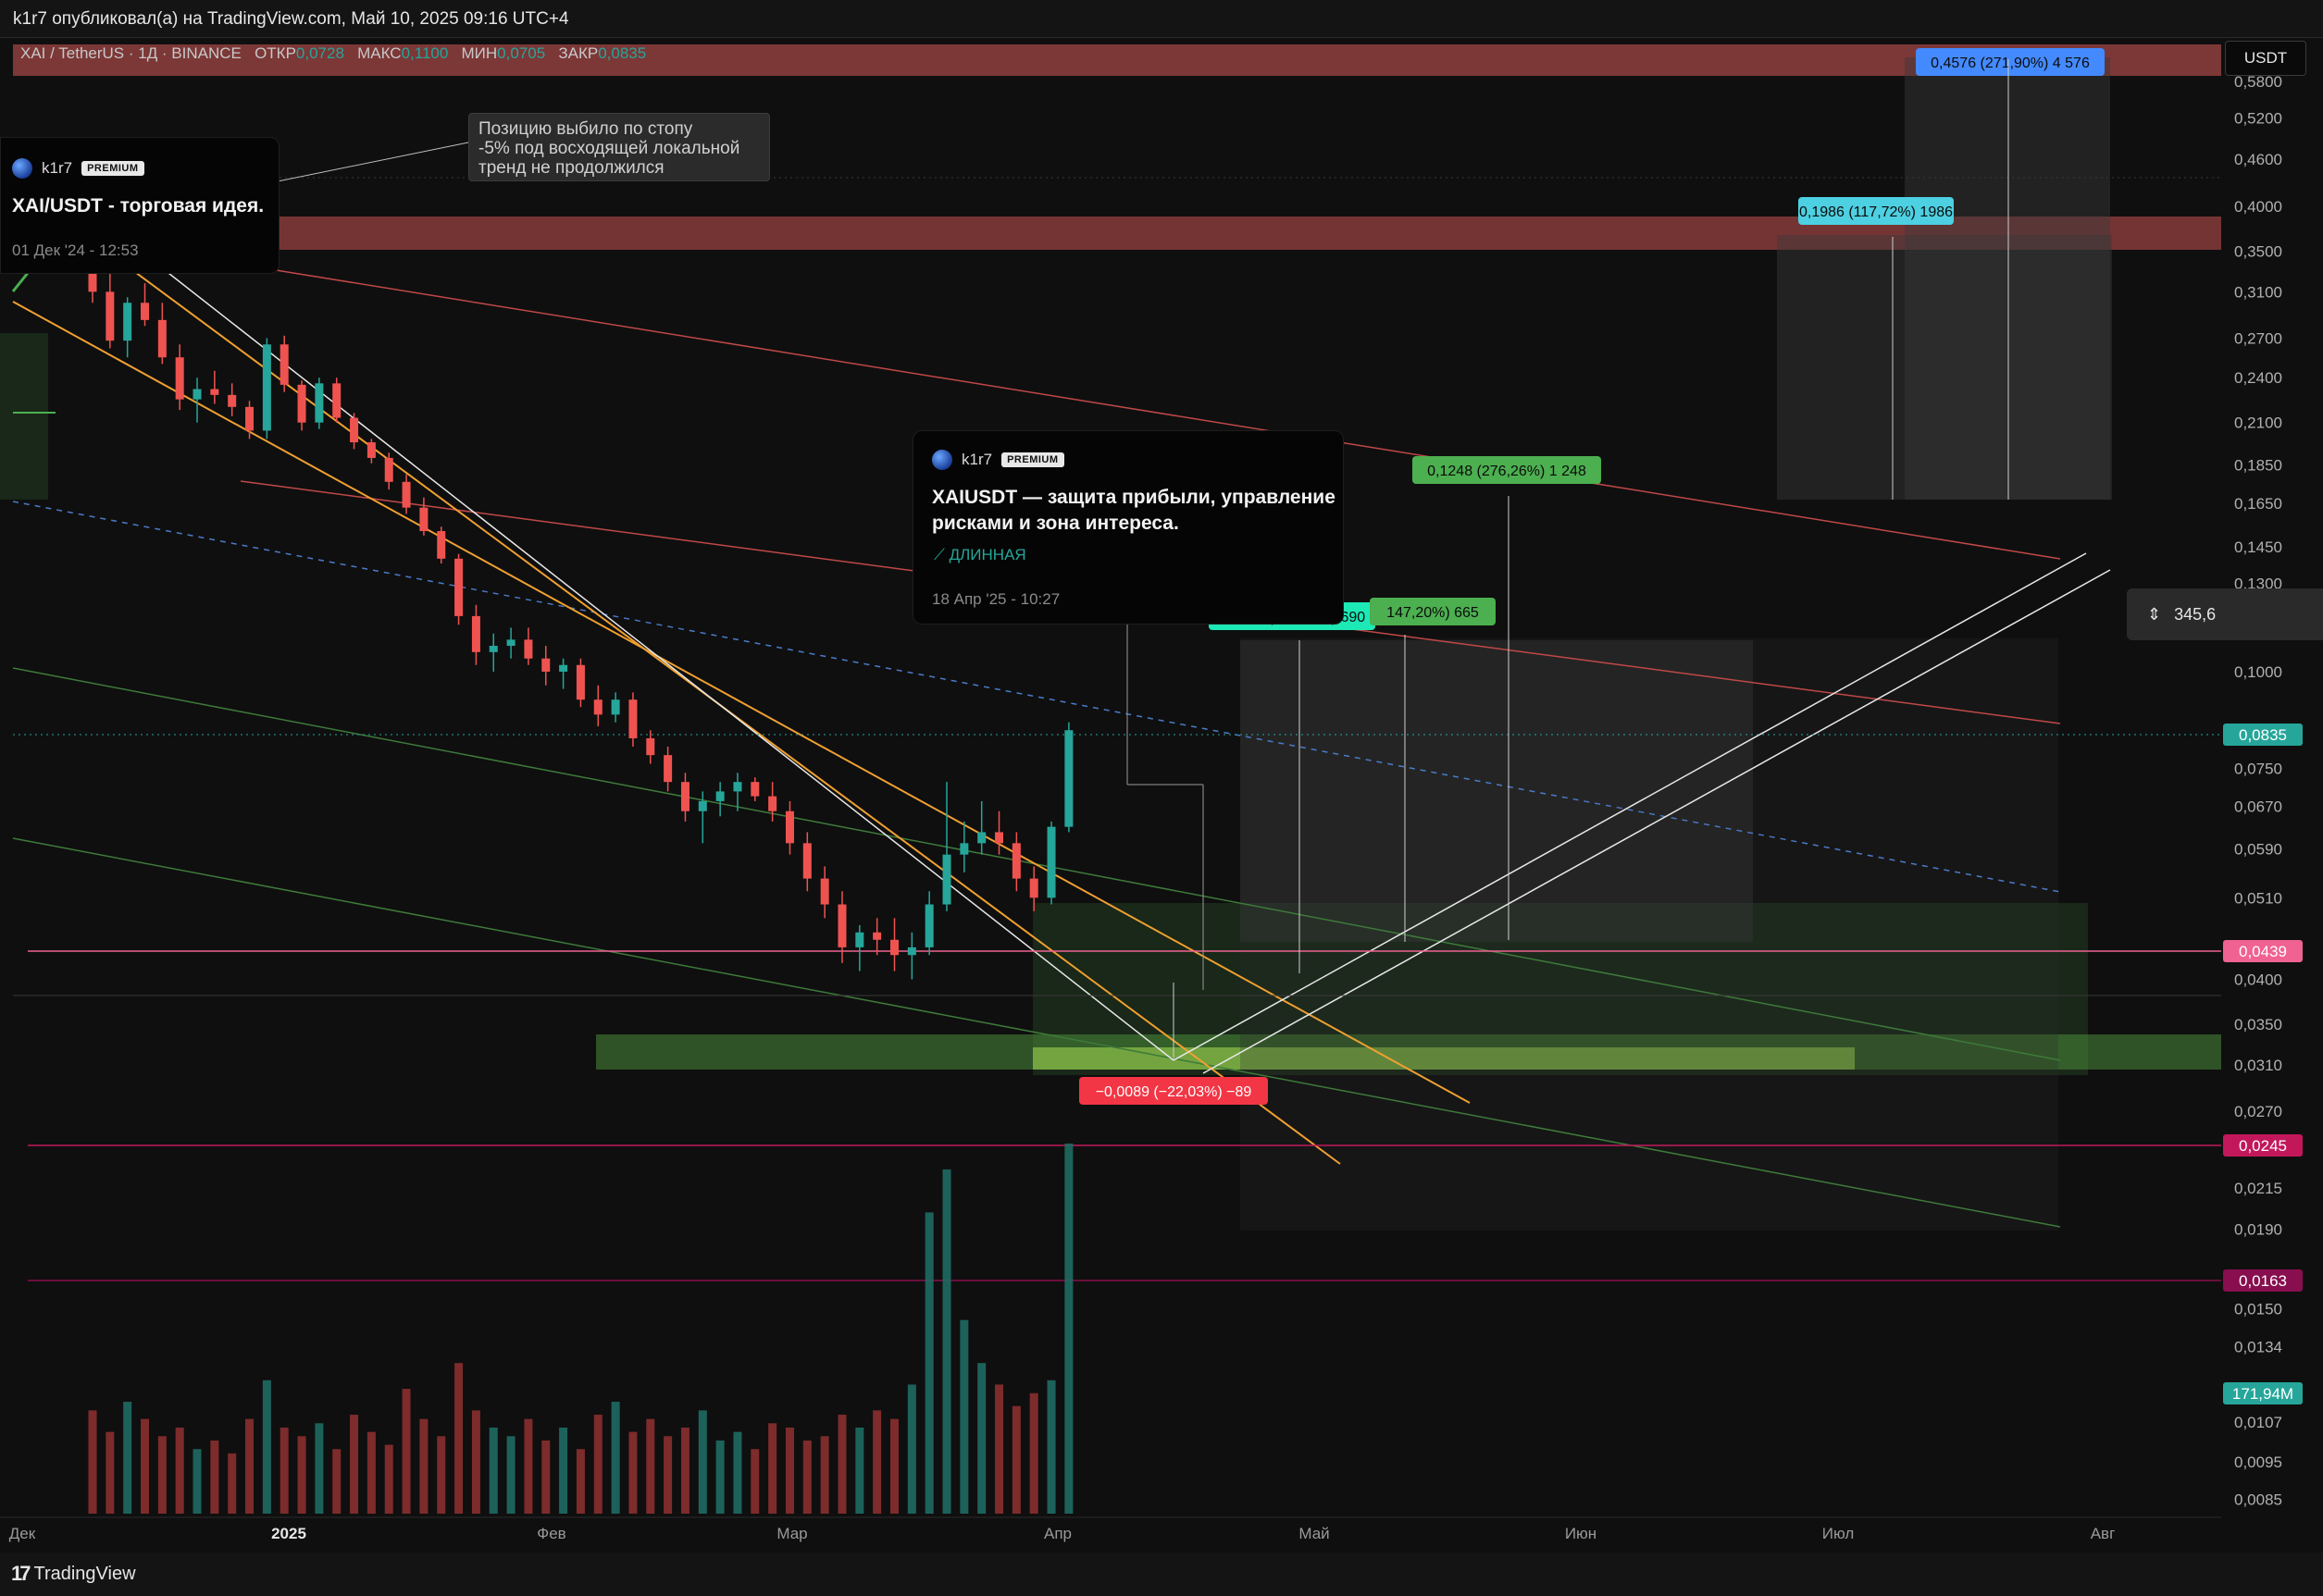 Image resolution: width=2323 pixels, height=1596 pixels. Describe the element at coordinates (2007, 279) in the screenshot. I see `projection-box` at that location.